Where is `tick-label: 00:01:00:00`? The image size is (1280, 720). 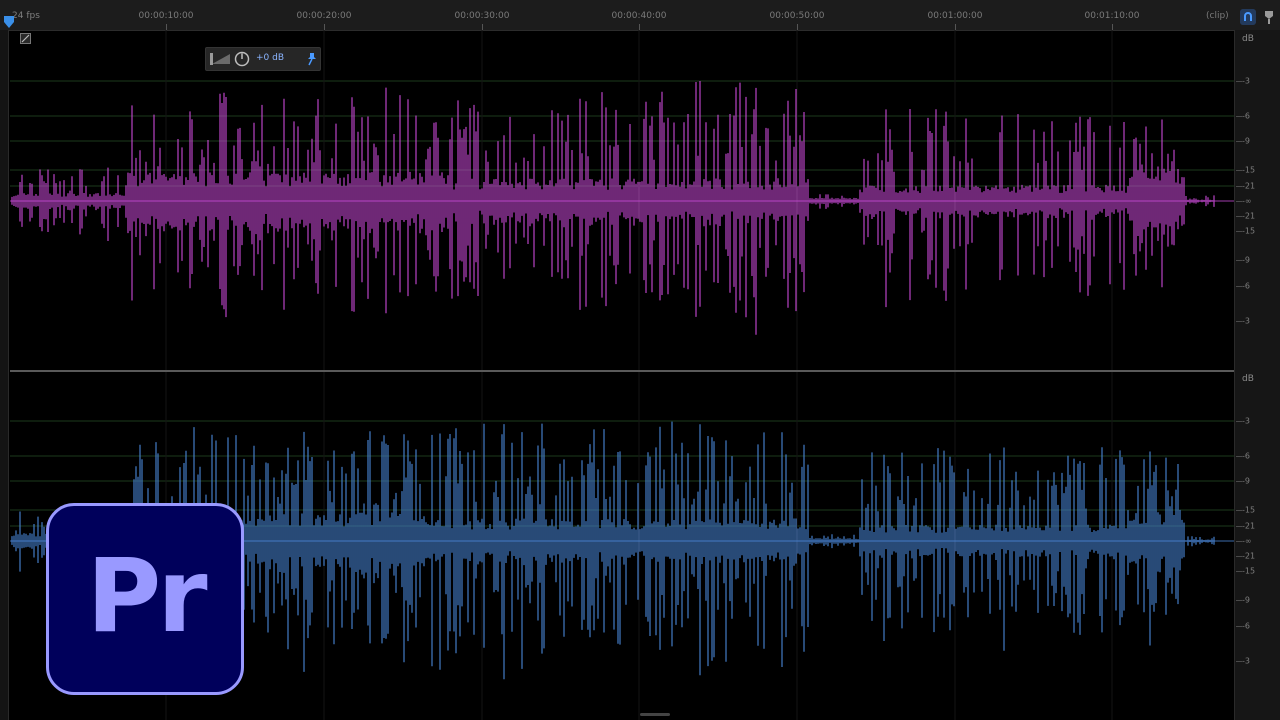
tick-label: 00:01:00:00 is located at coordinates (955, 16).